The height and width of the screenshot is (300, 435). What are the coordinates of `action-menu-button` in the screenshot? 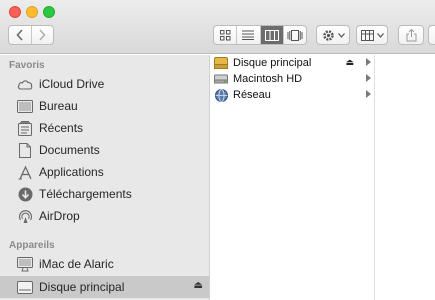 It's located at (333, 35).